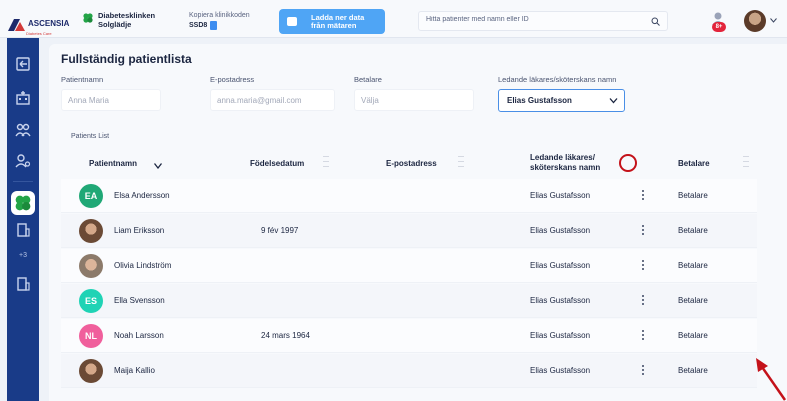 The image size is (787, 401). I want to click on logo-mark-icon, so click(16, 24).